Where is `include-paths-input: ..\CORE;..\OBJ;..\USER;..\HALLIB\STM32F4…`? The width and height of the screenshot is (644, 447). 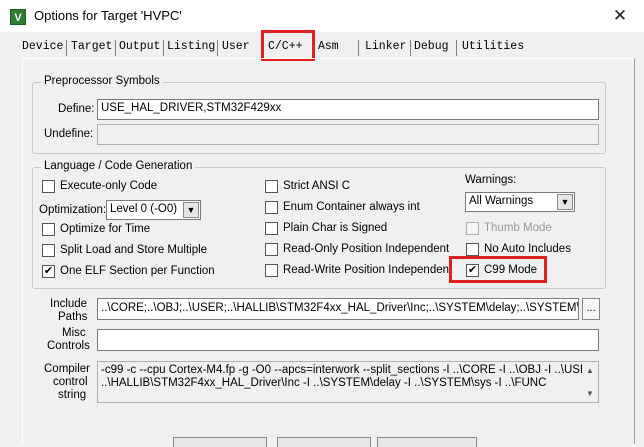 include-paths-input: ..\CORE;..\OBJ;..\USER;..\HALLIB\STM32F4… is located at coordinates (338, 309).